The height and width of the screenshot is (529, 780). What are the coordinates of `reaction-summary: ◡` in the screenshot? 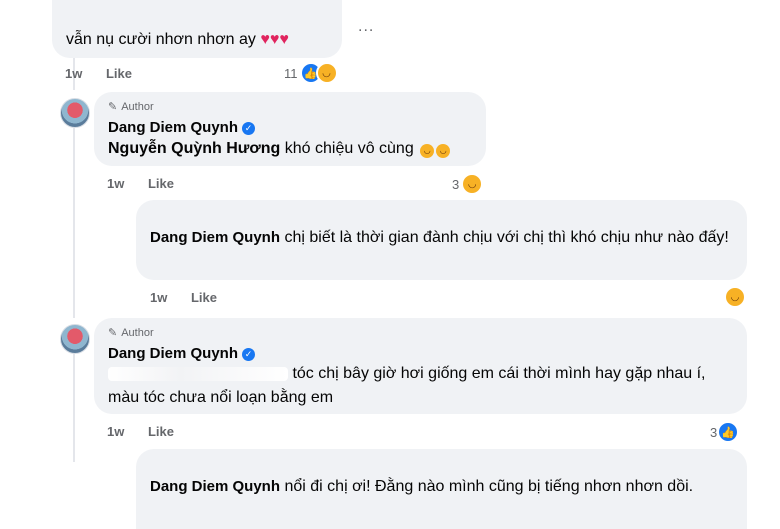 It's located at (734, 297).